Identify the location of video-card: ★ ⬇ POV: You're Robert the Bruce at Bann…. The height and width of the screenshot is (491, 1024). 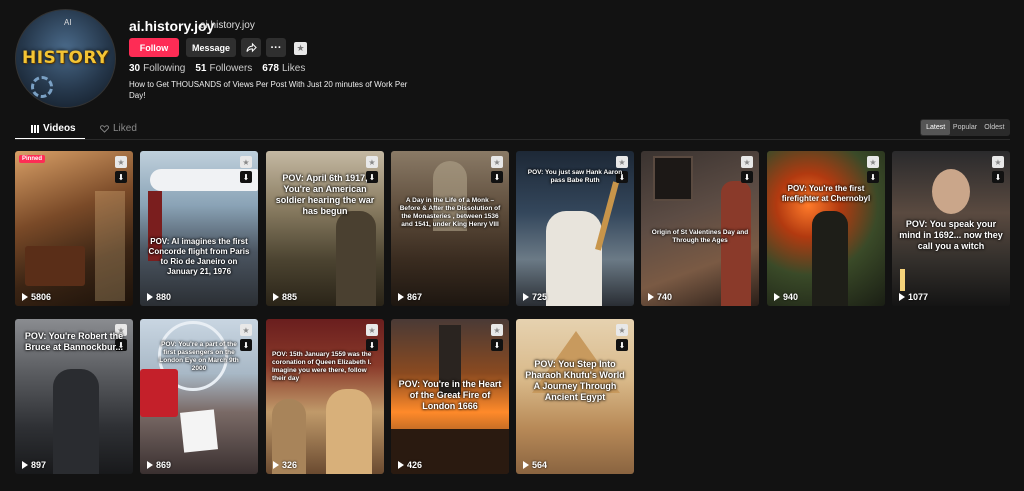
(74, 396).